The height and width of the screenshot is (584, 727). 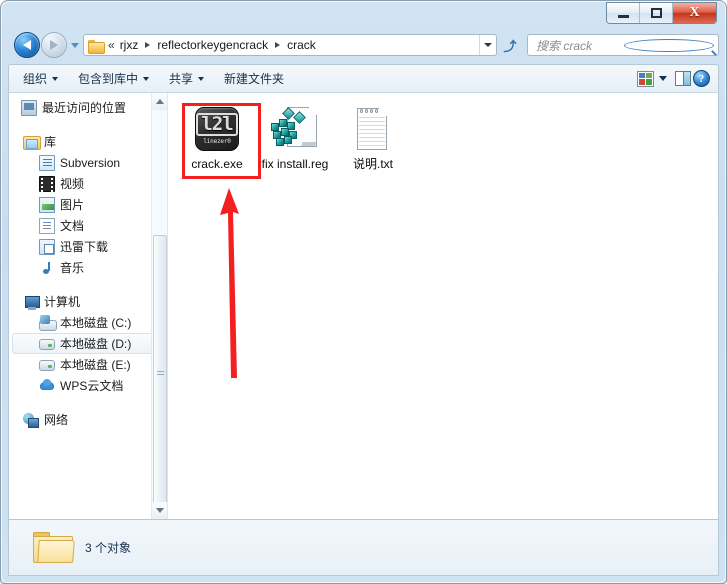 I want to click on sidebar-item-wps-cloud: WPS云文档, so click(x=88, y=385).